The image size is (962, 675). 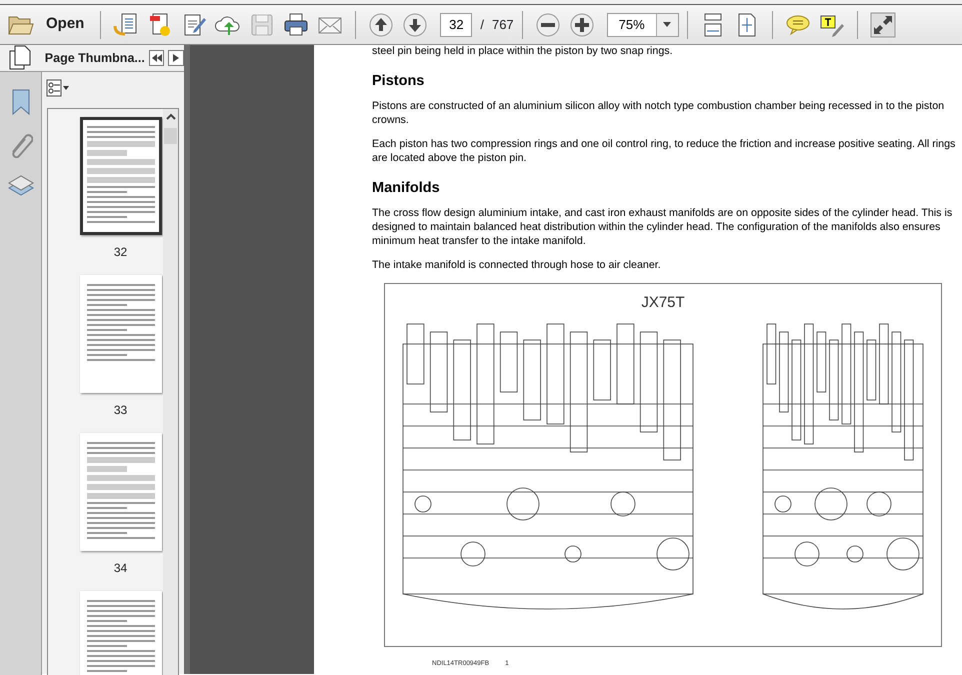 What do you see at coordinates (659, 114) in the screenshot?
I see `body-text: Pistons are constructed of an aluminium silicon alloy with notch type combustion chamber being recessed in to the piston crowns.` at bounding box center [659, 114].